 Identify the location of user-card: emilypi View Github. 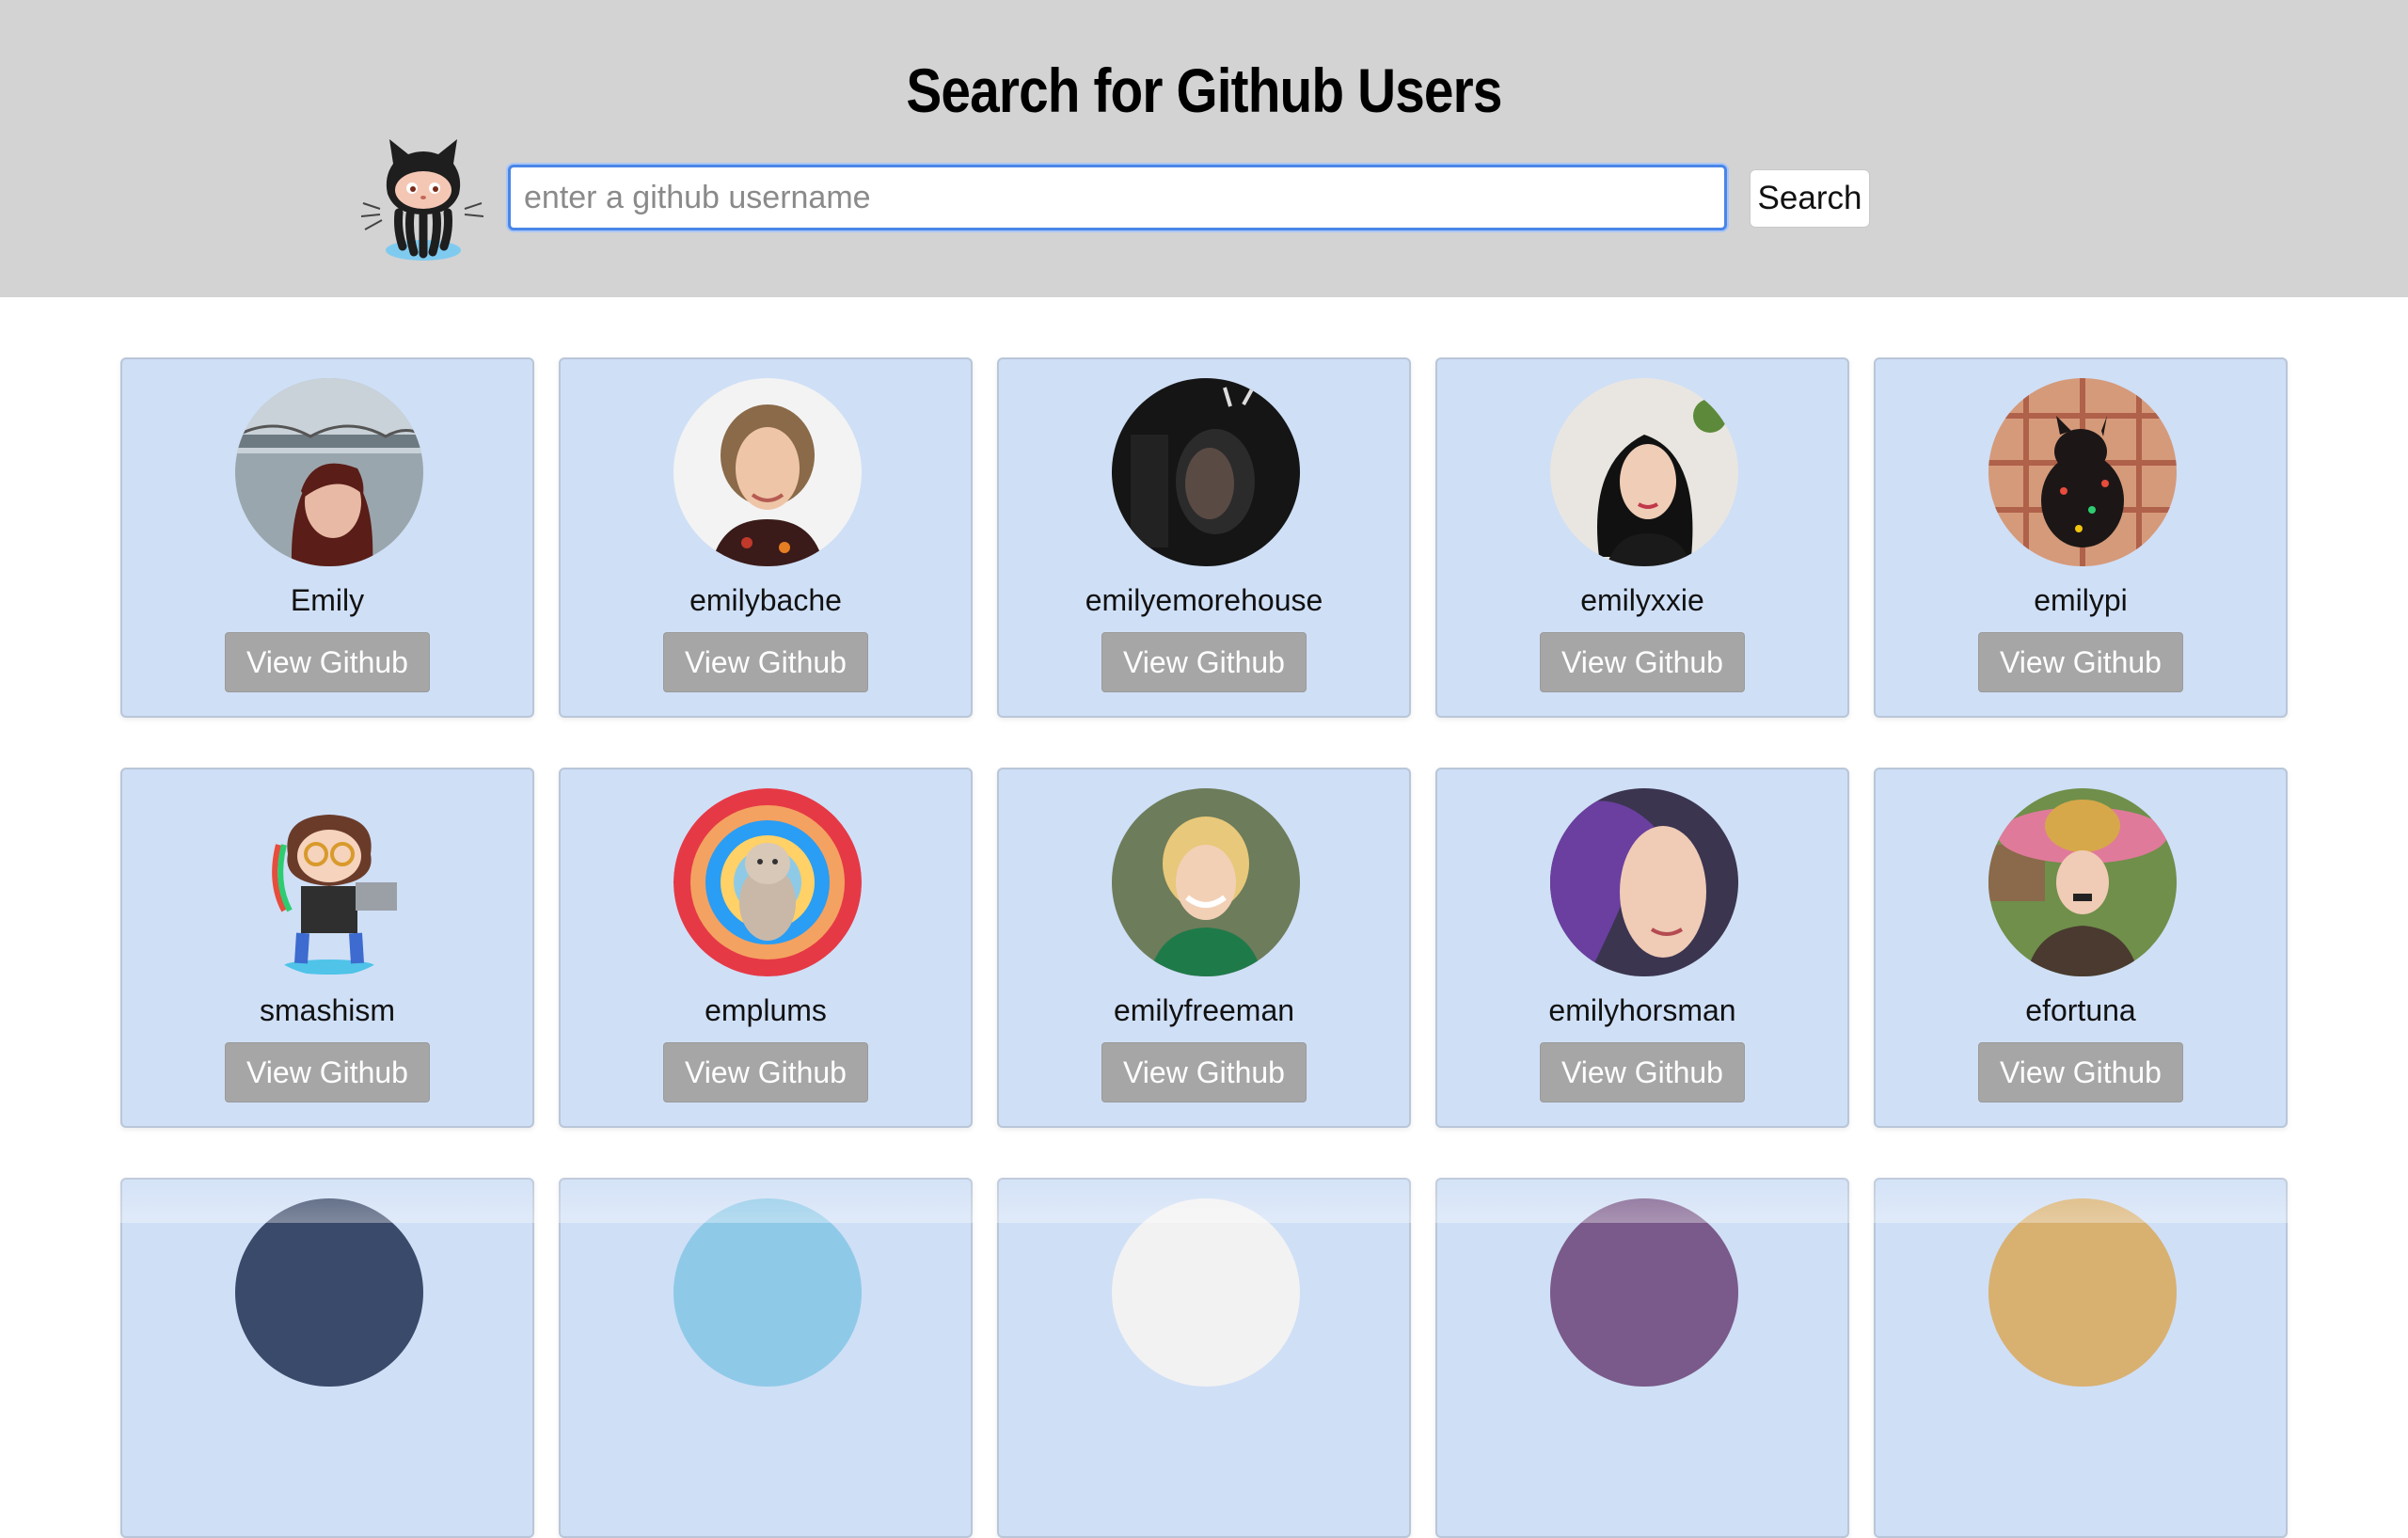
(2081, 538).